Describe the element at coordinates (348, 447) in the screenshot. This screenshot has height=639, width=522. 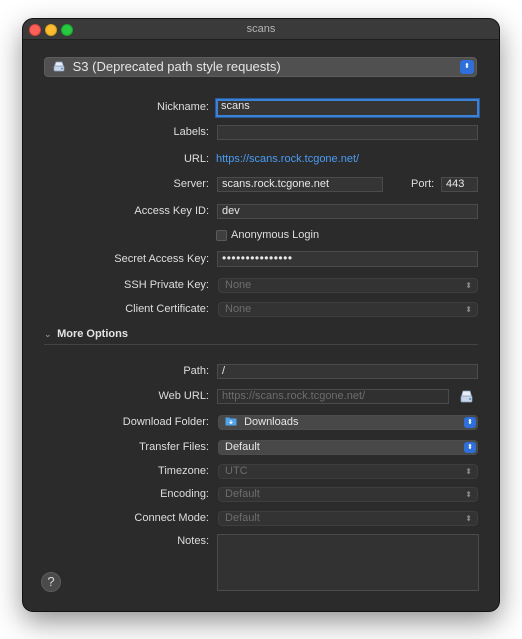
I see `transfer-files-popup: Default ⬍` at that location.